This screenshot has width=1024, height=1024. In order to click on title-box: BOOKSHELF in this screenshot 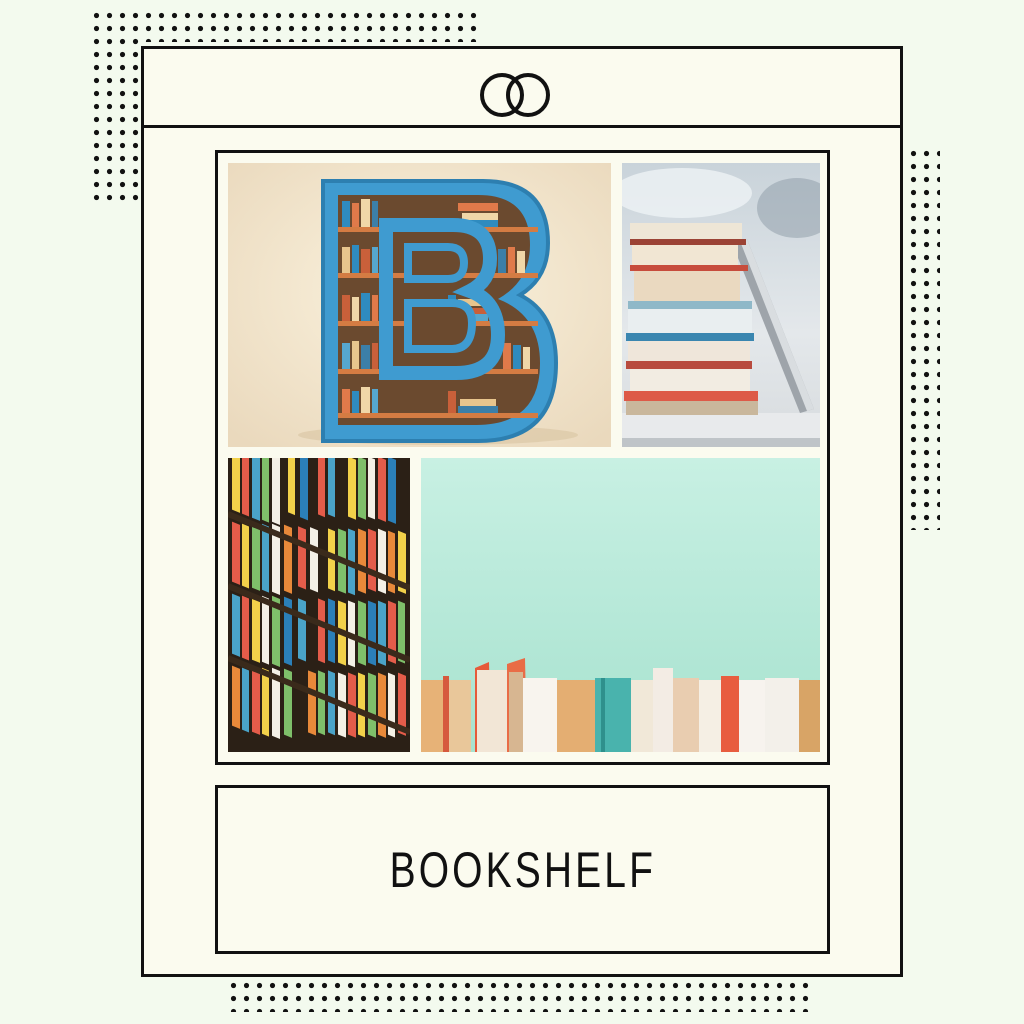, I will do `click(522, 869)`.